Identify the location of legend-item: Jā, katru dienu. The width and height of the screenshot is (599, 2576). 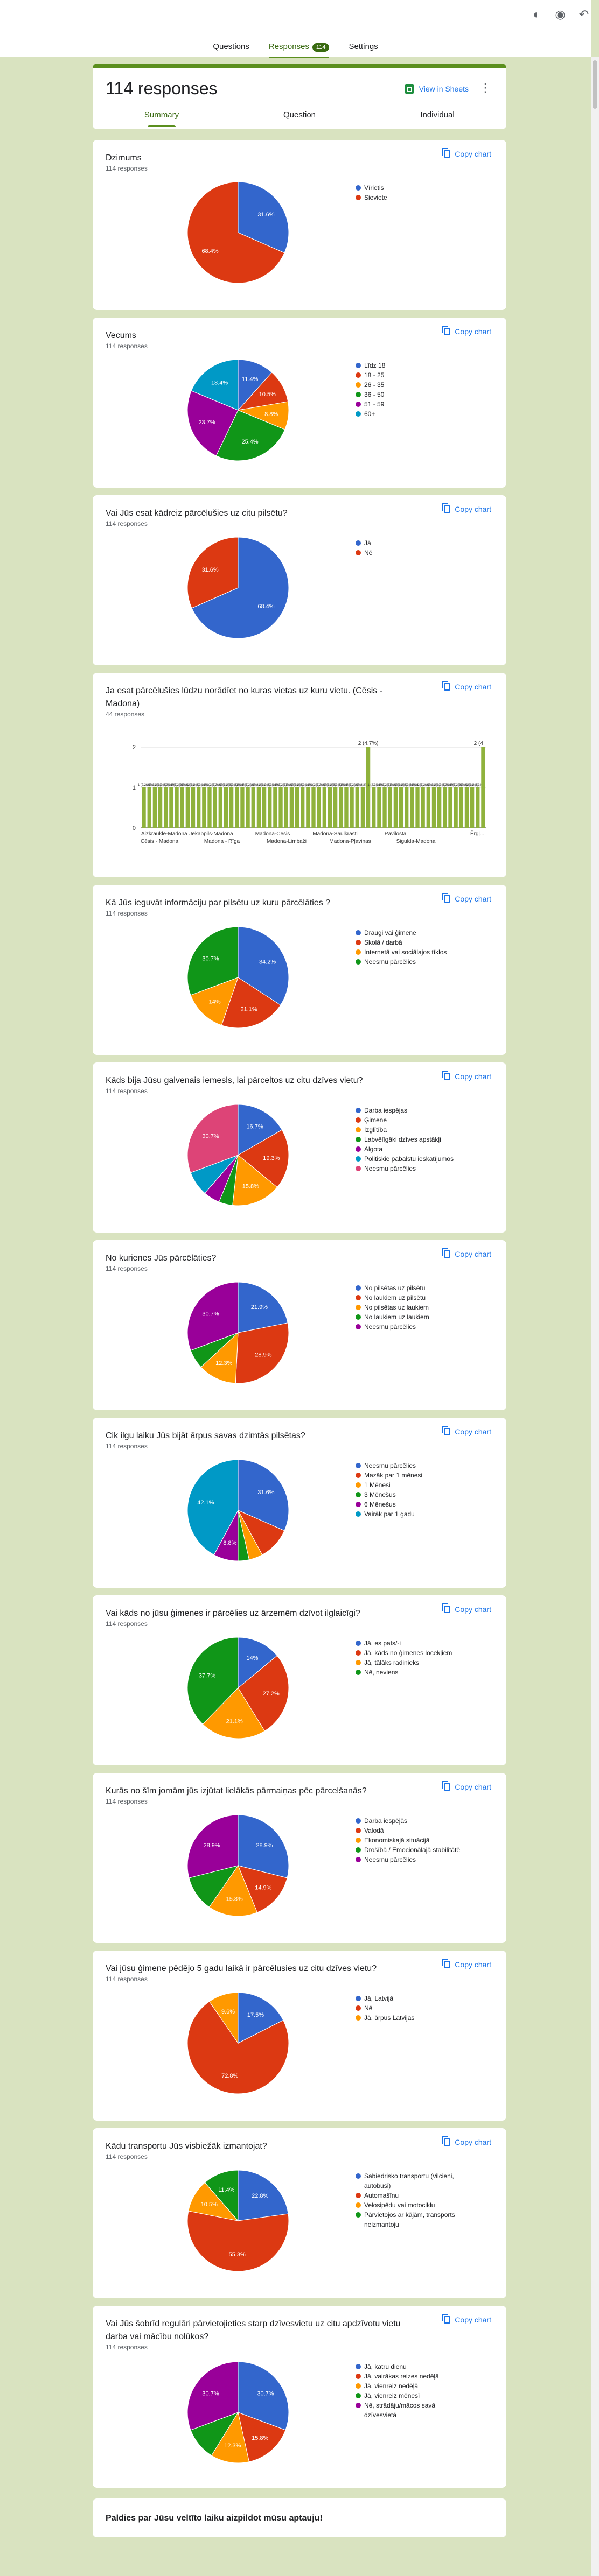
(412, 2366).